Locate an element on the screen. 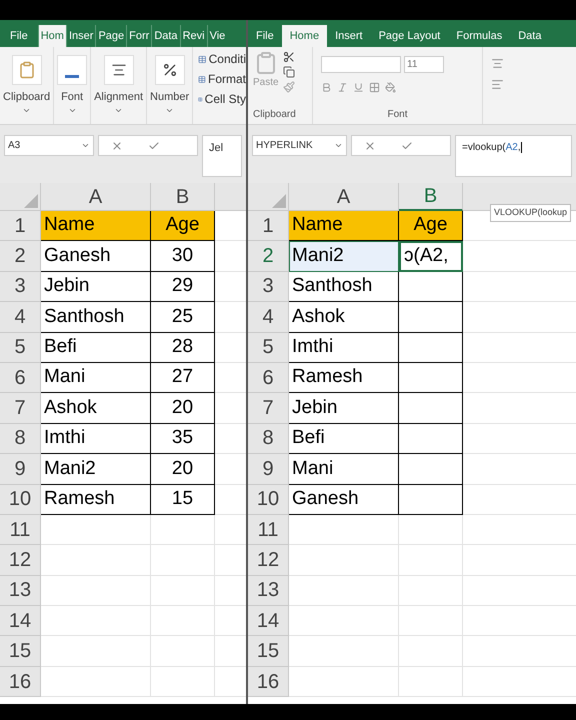 Image resolution: width=576 pixels, height=720 pixels. table-cell: Mani2 is located at coordinates (96, 469).